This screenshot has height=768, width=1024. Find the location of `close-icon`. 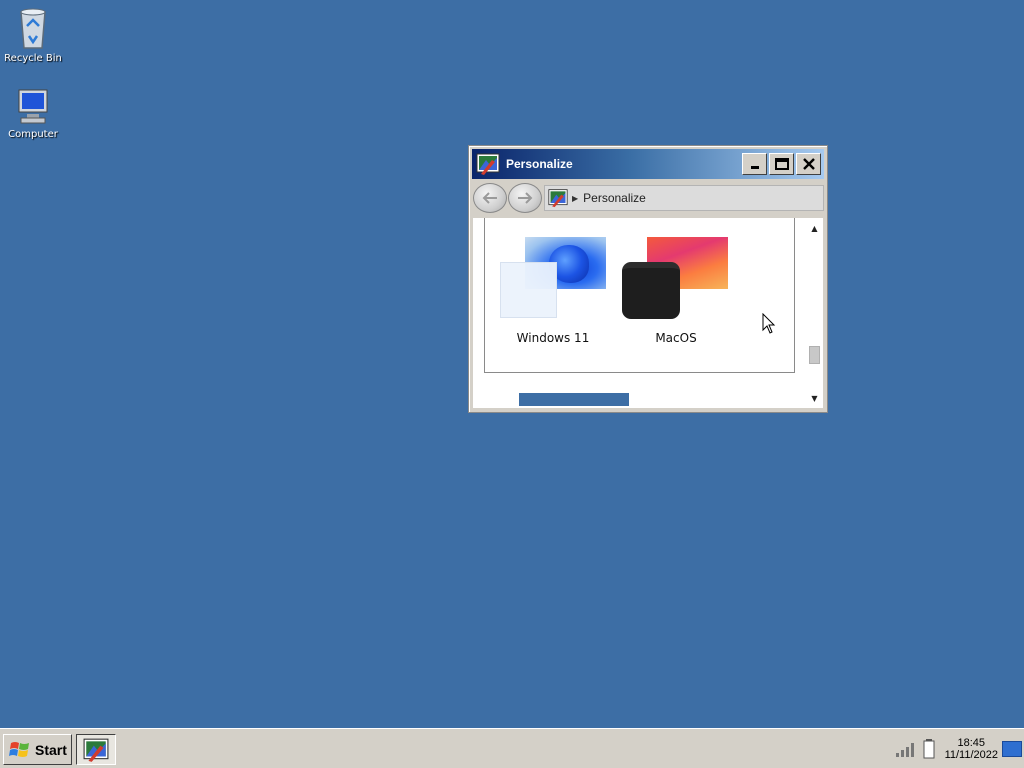

close-icon is located at coordinates (808, 164).